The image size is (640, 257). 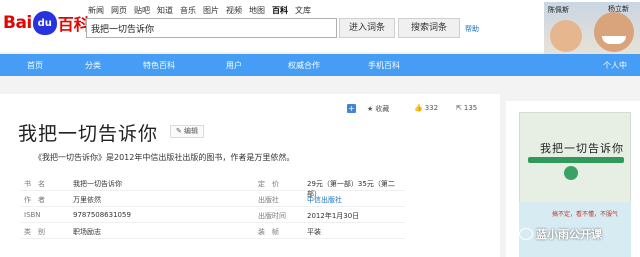 I want to click on top-nav-tieba: 贴吧, so click(x=142, y=10).